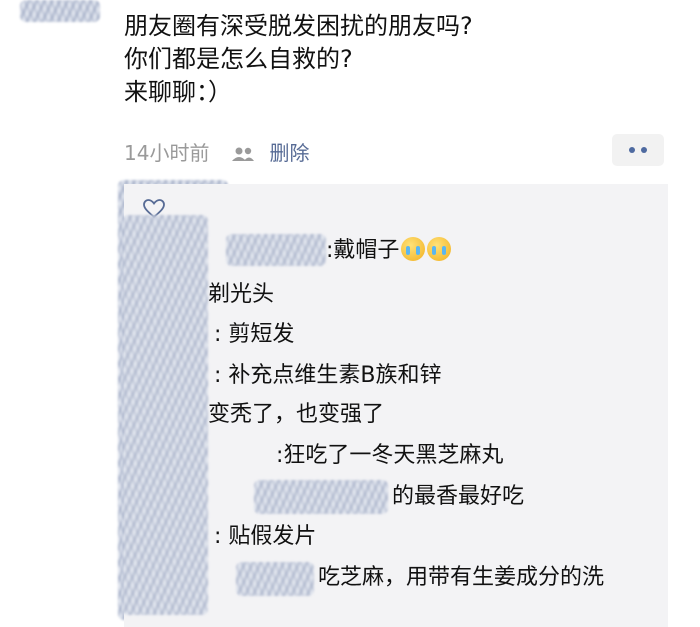 The height and width of the screenshot is (627, 700). I want to click on redacted-names-overlay, so click(165, 415).